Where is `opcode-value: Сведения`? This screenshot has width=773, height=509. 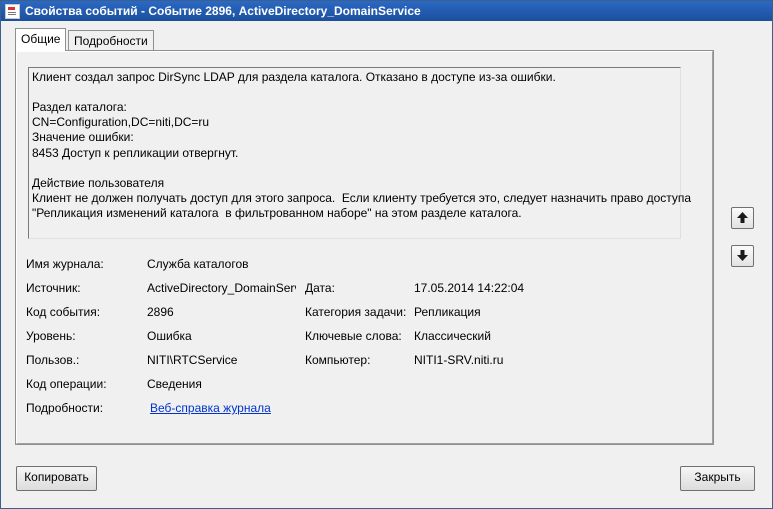
opcode-value: Сведения is located at coordinates (174, 384).